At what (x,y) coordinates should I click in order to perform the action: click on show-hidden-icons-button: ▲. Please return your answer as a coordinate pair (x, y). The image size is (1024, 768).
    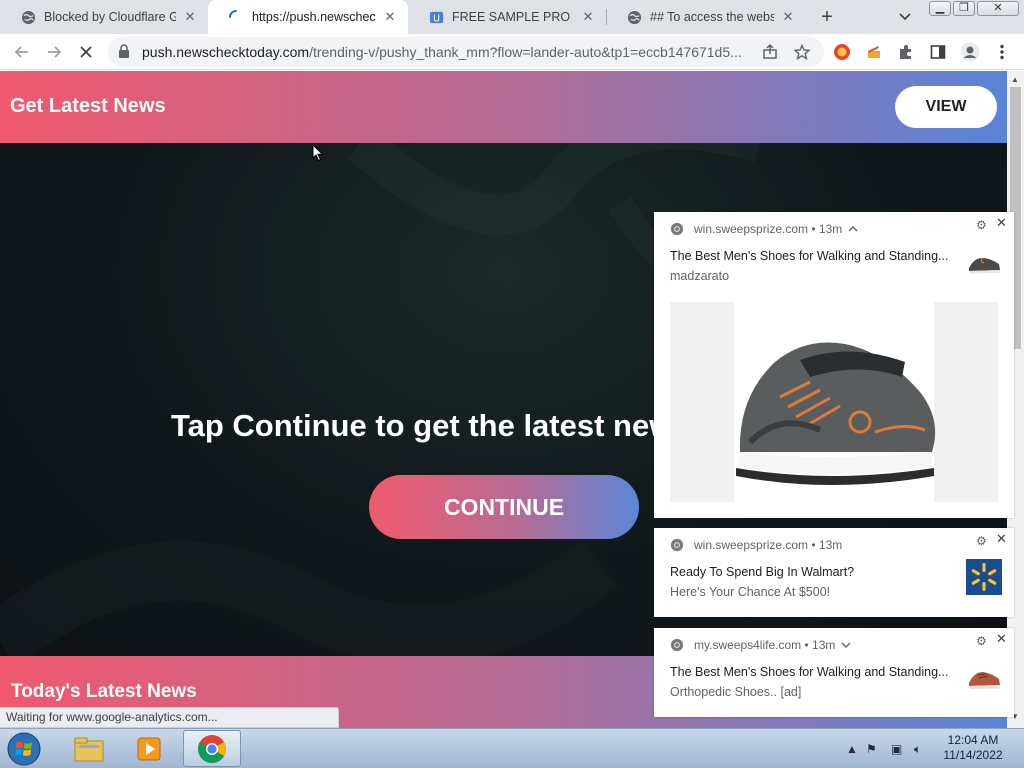
    Looking at the image, I should click on (852, 749).